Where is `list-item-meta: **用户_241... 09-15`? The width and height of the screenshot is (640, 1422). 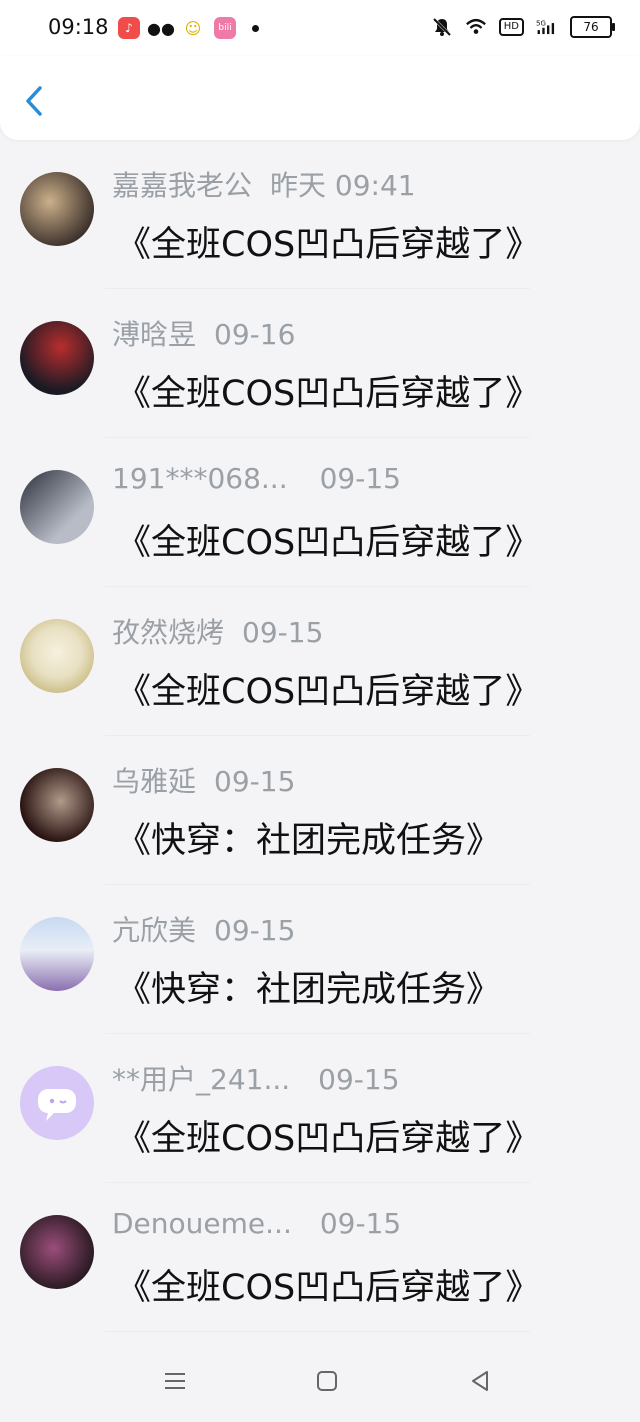 list-item-meta: **用户_241... 09-15 is located at coordinates (256, 1078).